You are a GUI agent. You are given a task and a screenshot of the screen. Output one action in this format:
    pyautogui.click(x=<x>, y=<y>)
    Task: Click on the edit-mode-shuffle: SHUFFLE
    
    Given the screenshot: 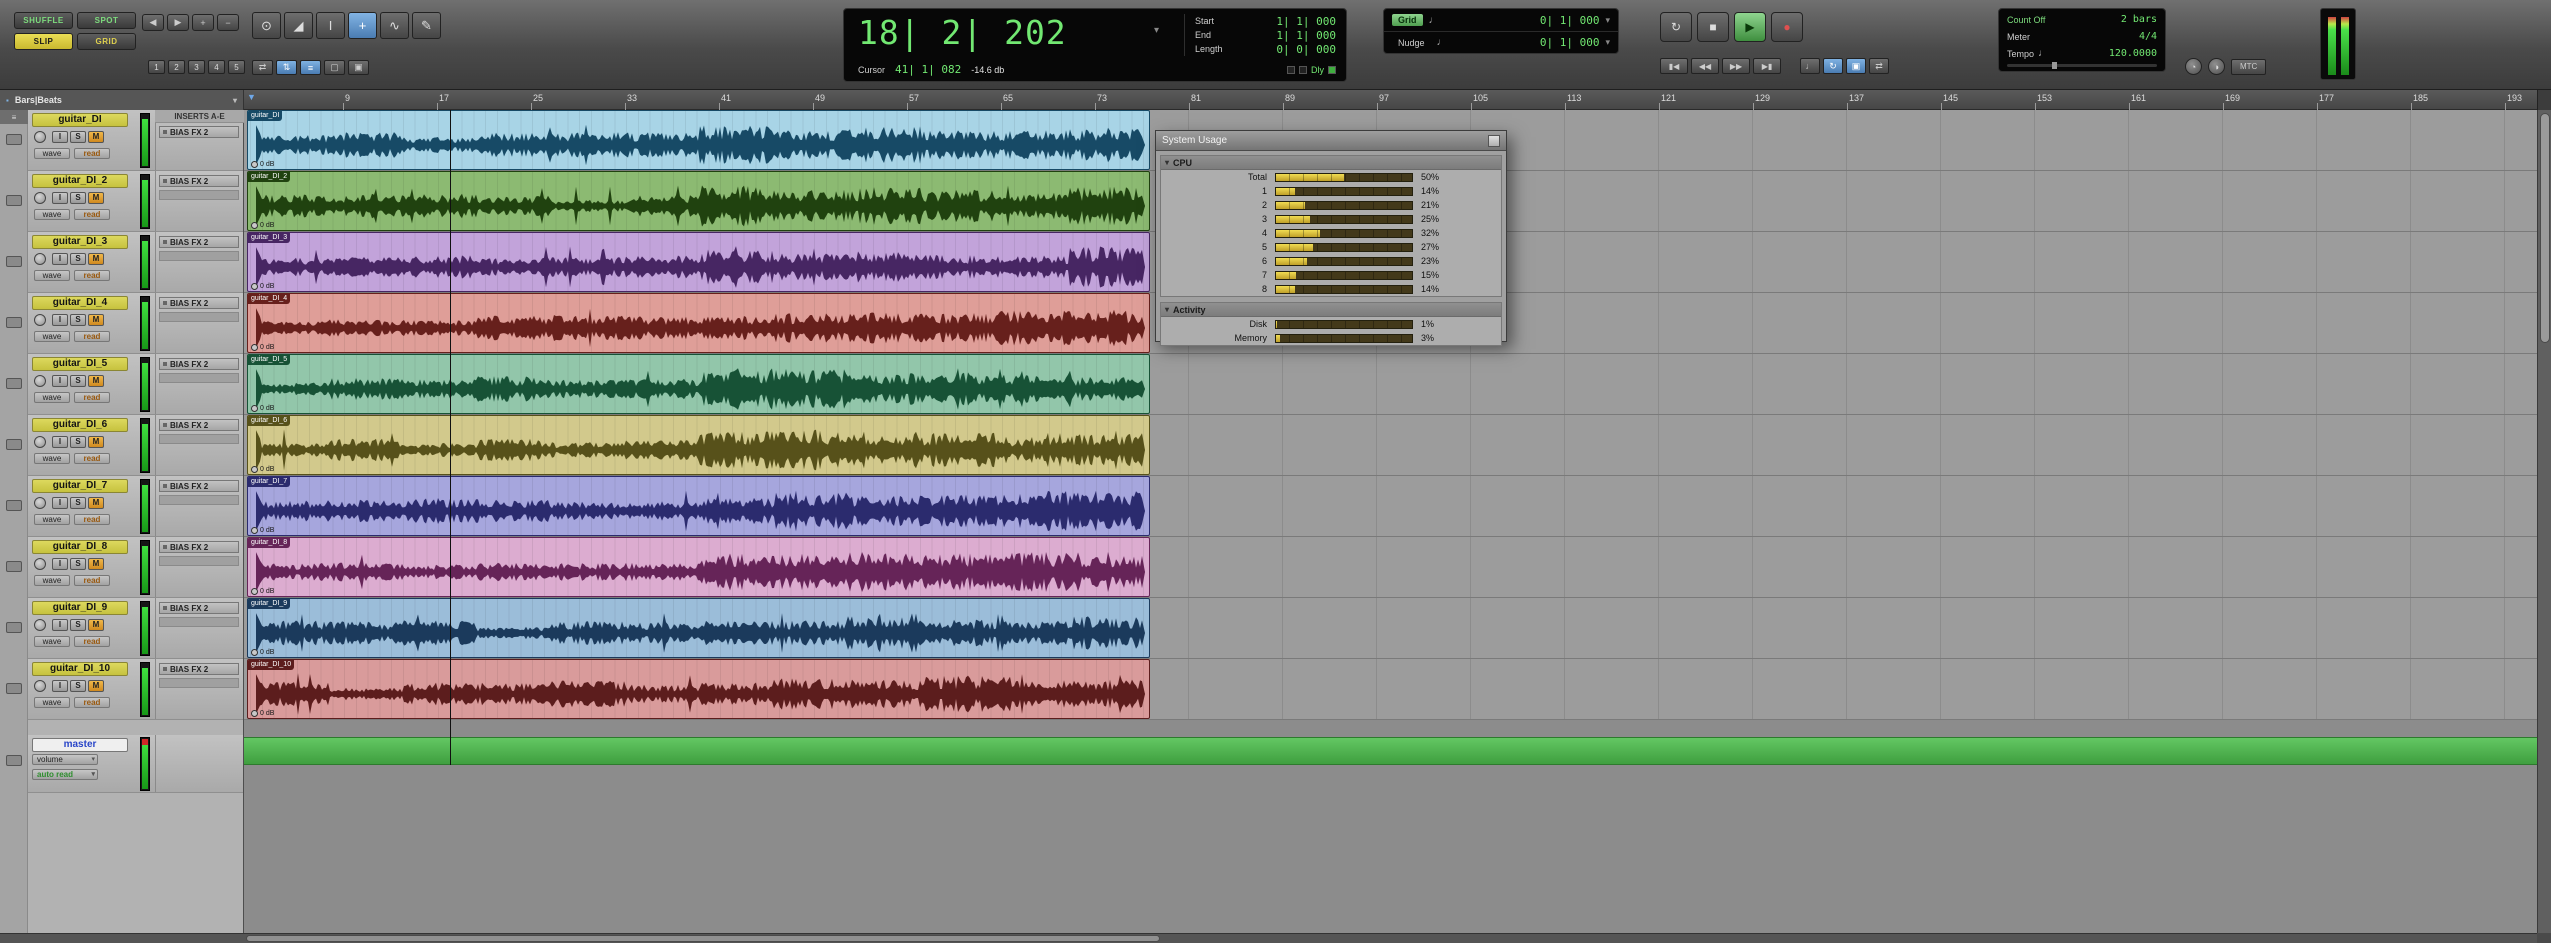 What is the action you would take?
    pyautogui.click(x=43, y=20)
    